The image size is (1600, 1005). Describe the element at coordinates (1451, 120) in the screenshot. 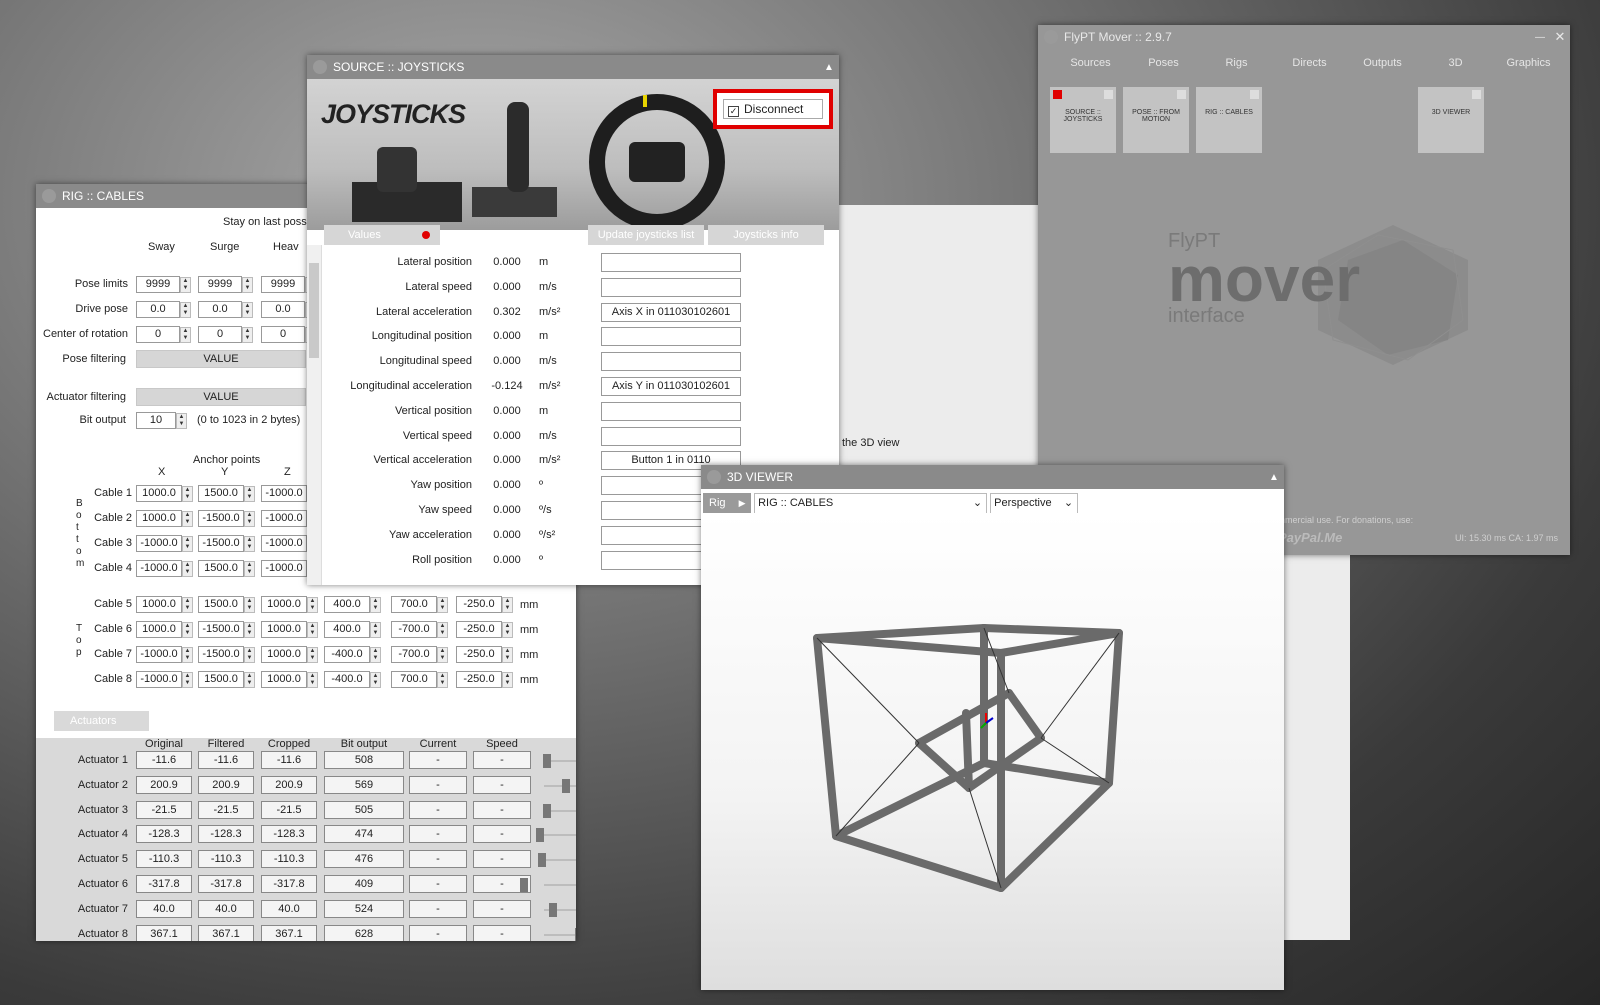

I see `module-3d-viewer: 3D VIEWER` at that location.